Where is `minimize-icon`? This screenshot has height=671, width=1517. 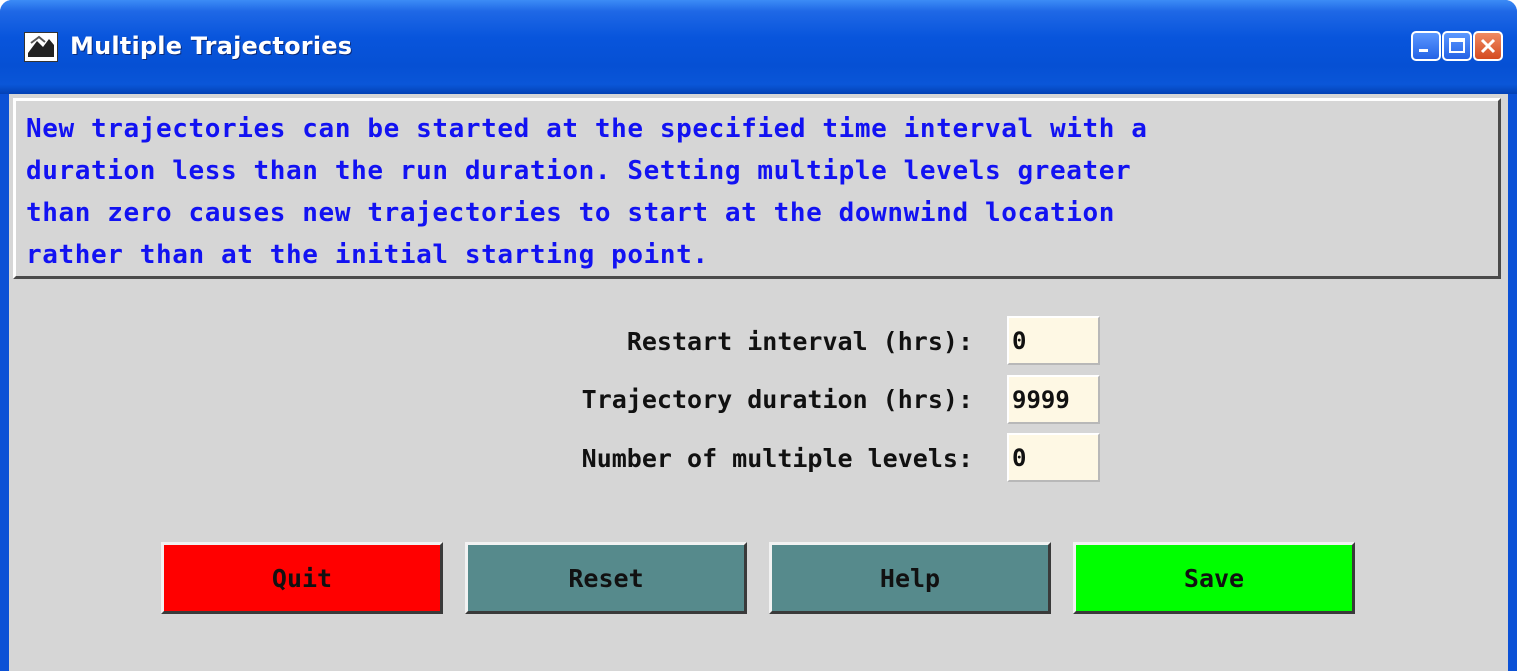 minimize-icon is located at coordinates (1426, 46).